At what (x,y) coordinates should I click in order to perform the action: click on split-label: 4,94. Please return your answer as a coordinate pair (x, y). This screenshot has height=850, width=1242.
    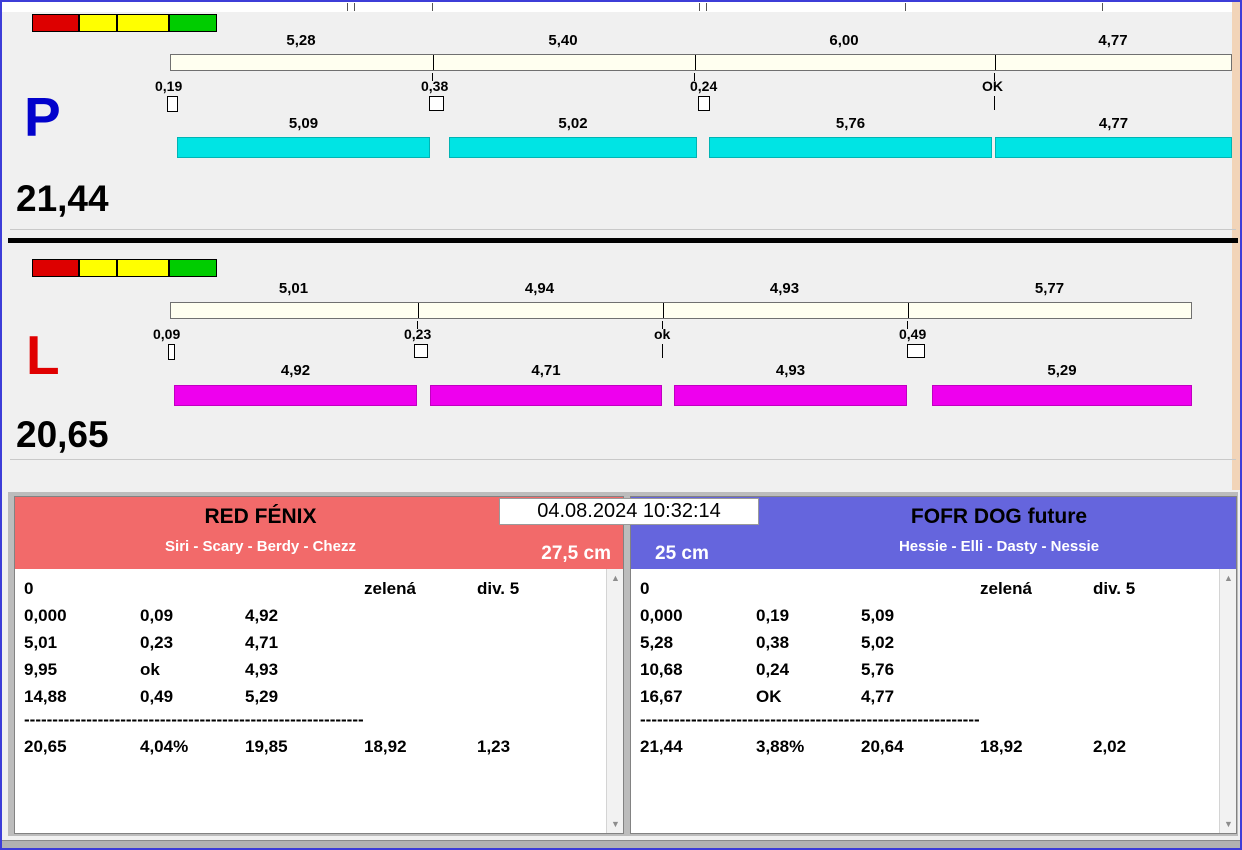
    Looking at the image, I should click on (539, 288).